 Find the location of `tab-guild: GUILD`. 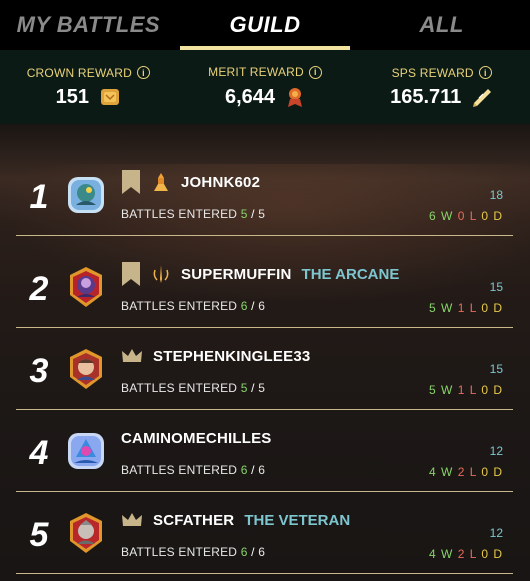

tab-guild: GUILD is located at coordinates (265, 25).